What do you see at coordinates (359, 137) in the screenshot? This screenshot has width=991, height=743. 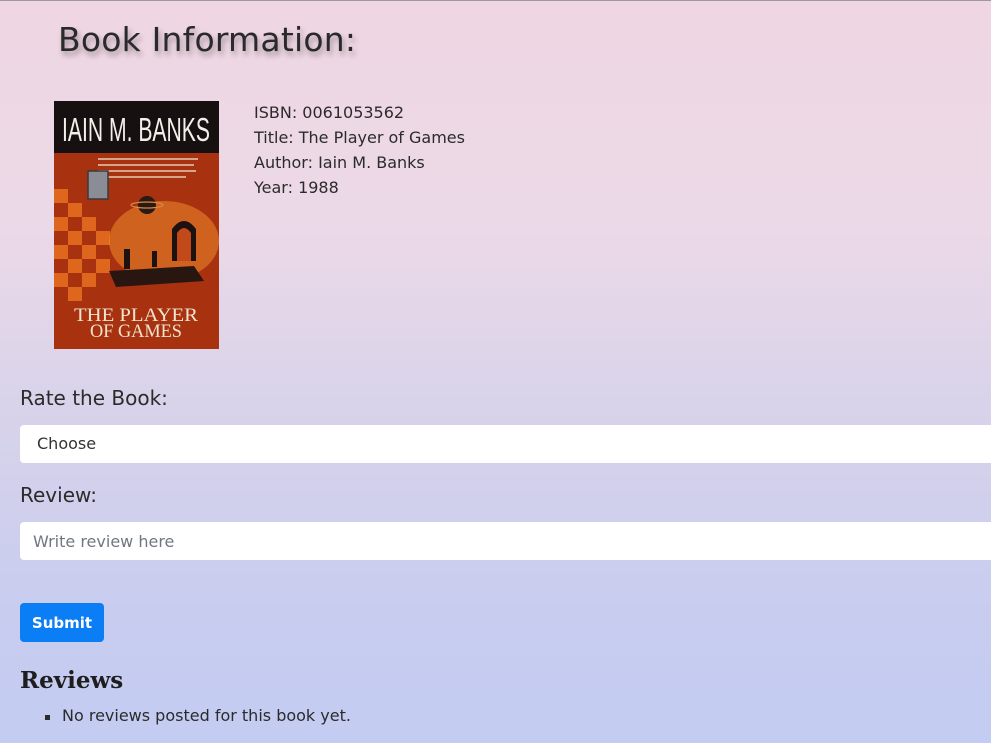 I see `title-text: Title: The Player of Games` at bounding box center [359, 137].